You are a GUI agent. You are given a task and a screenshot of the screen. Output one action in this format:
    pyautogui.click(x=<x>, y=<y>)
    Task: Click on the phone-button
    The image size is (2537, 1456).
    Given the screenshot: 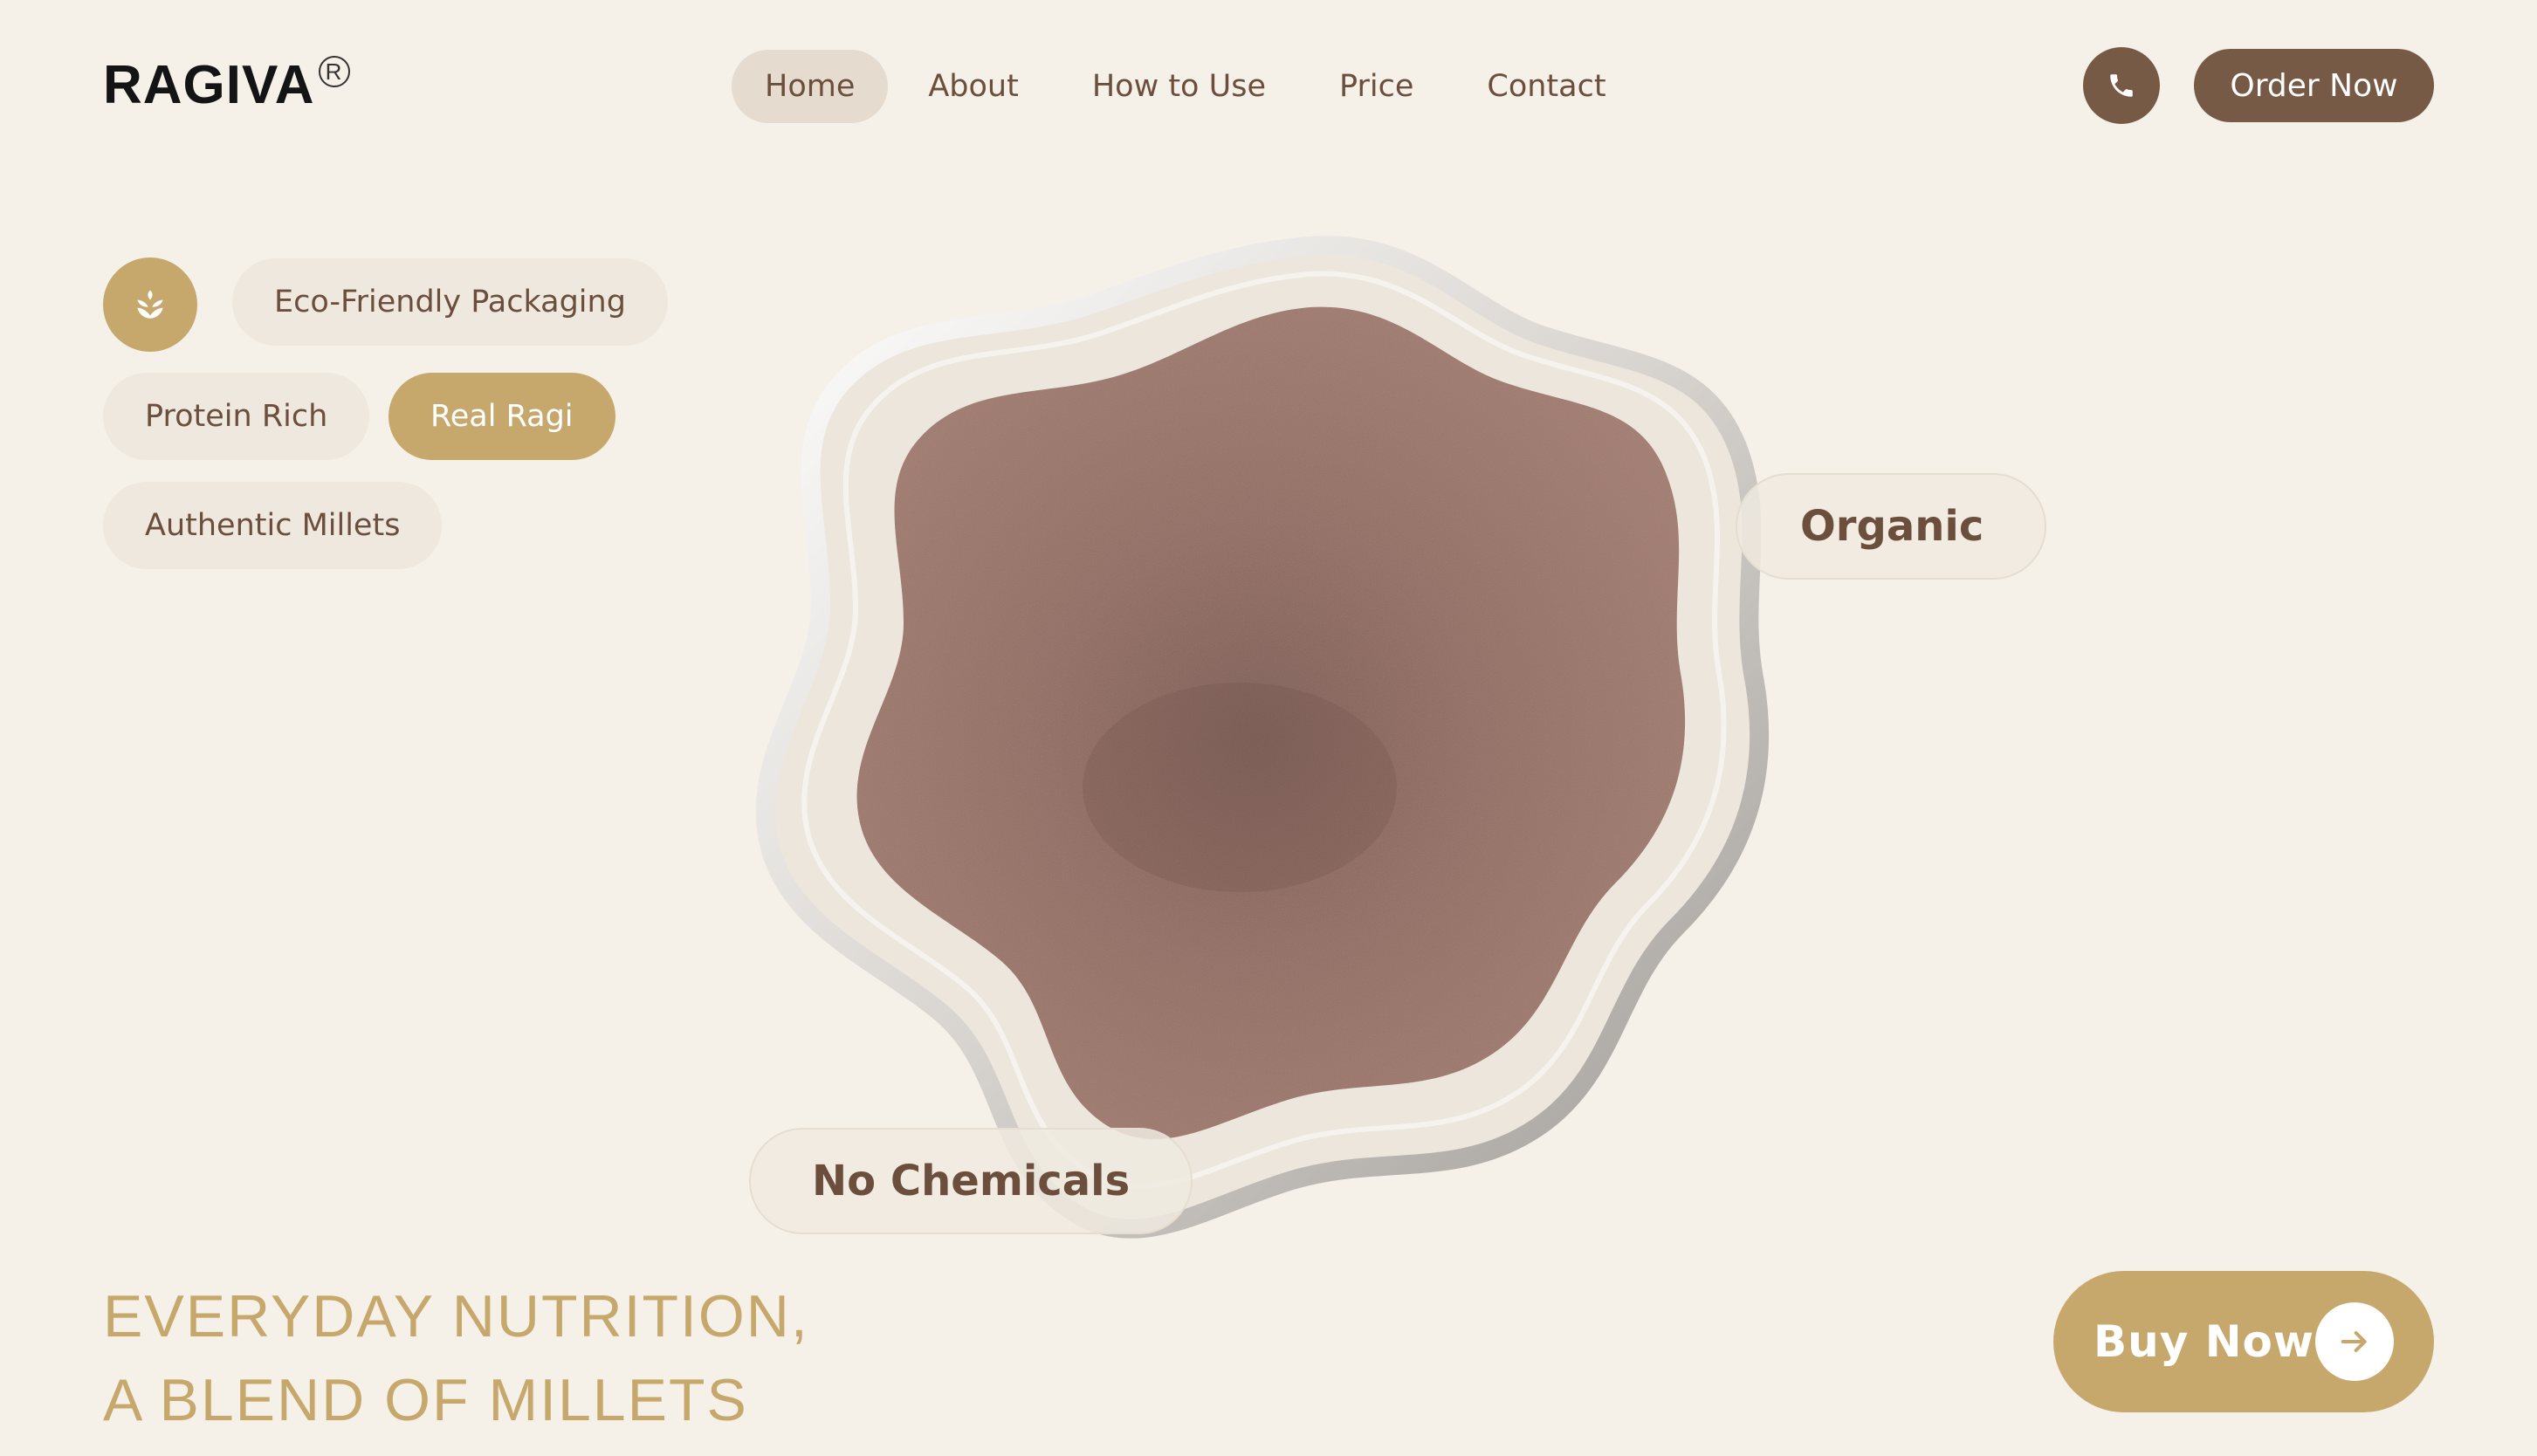 What is the action you would take?
    pyautogui.click(x=2122, y=85)
    